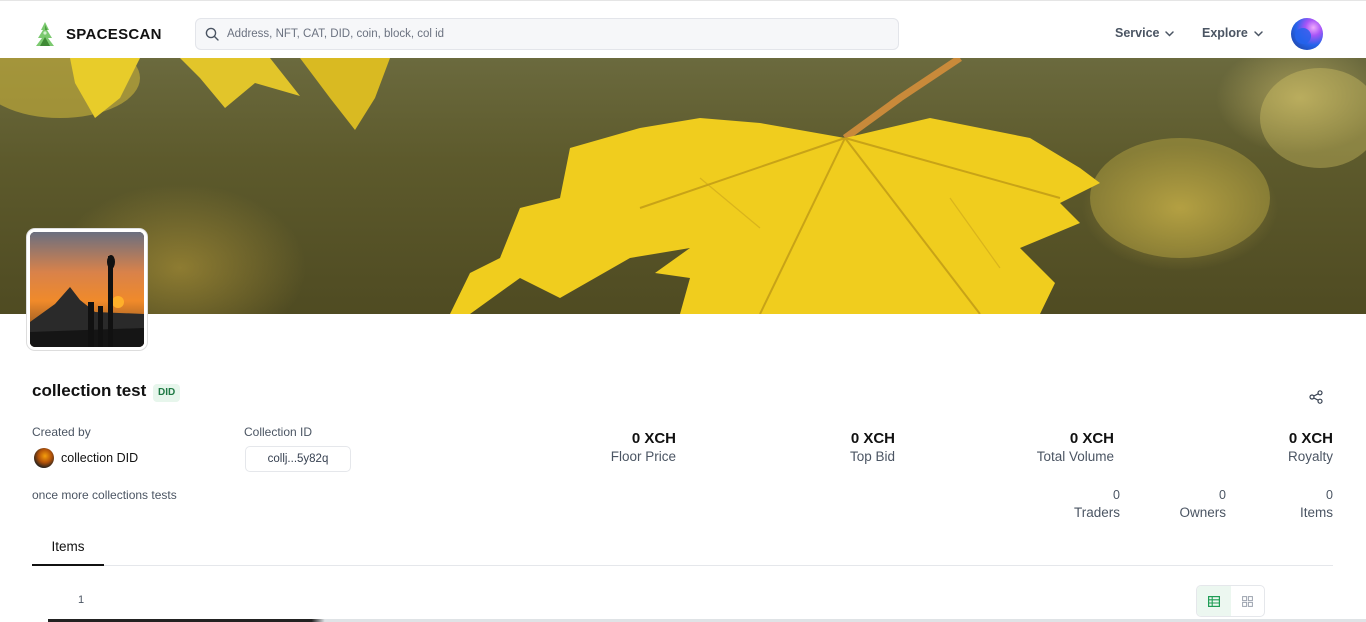 This screenshot has width=1366, height=622. I want to click on count-label: Owners, so click(1202, 512).